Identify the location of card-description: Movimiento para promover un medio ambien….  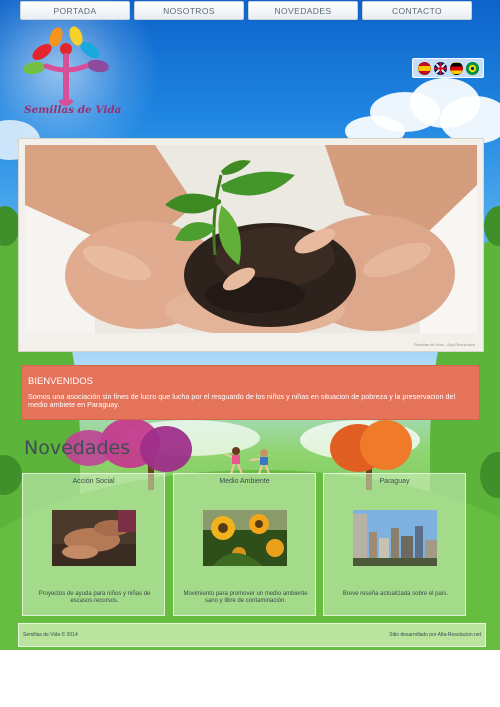
(245, 597).